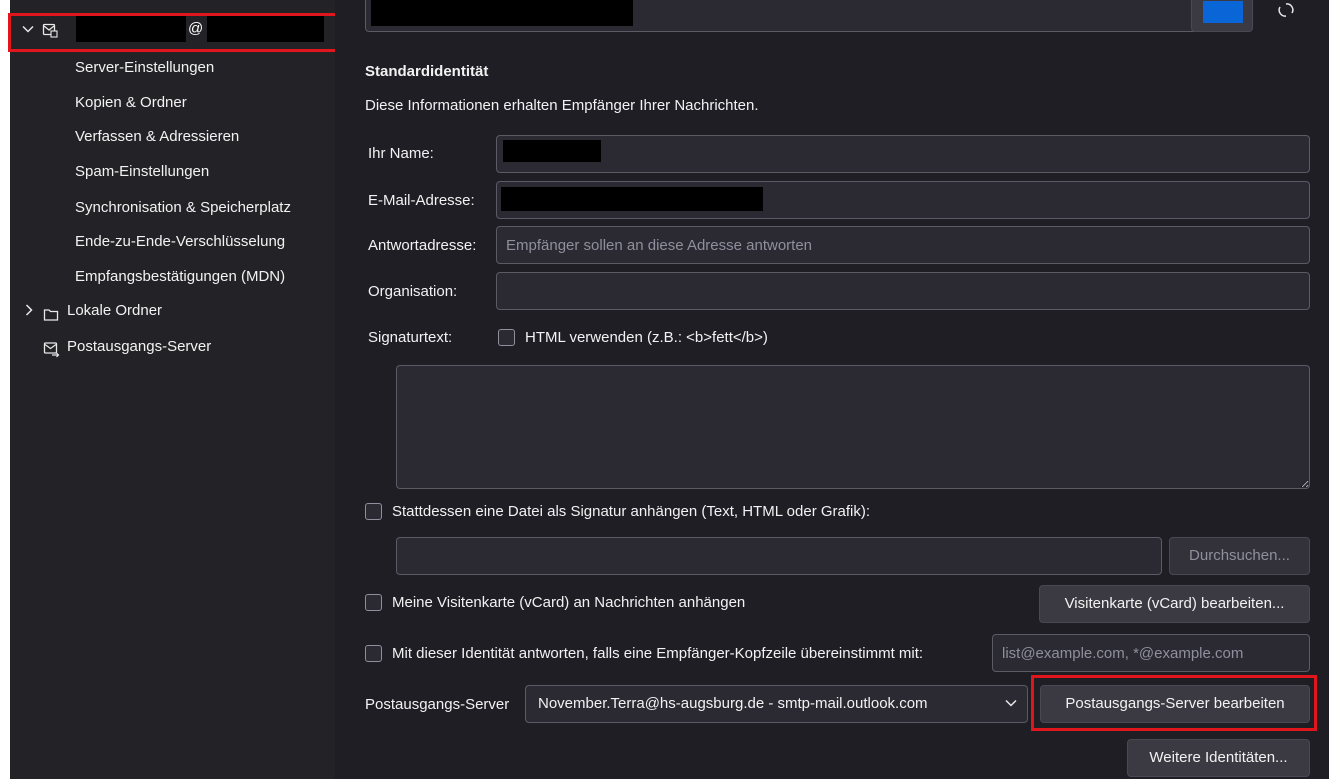  Describe the element at coordinates (29, 311) in the screenshot. I see `chevron-right-icon` at that location.